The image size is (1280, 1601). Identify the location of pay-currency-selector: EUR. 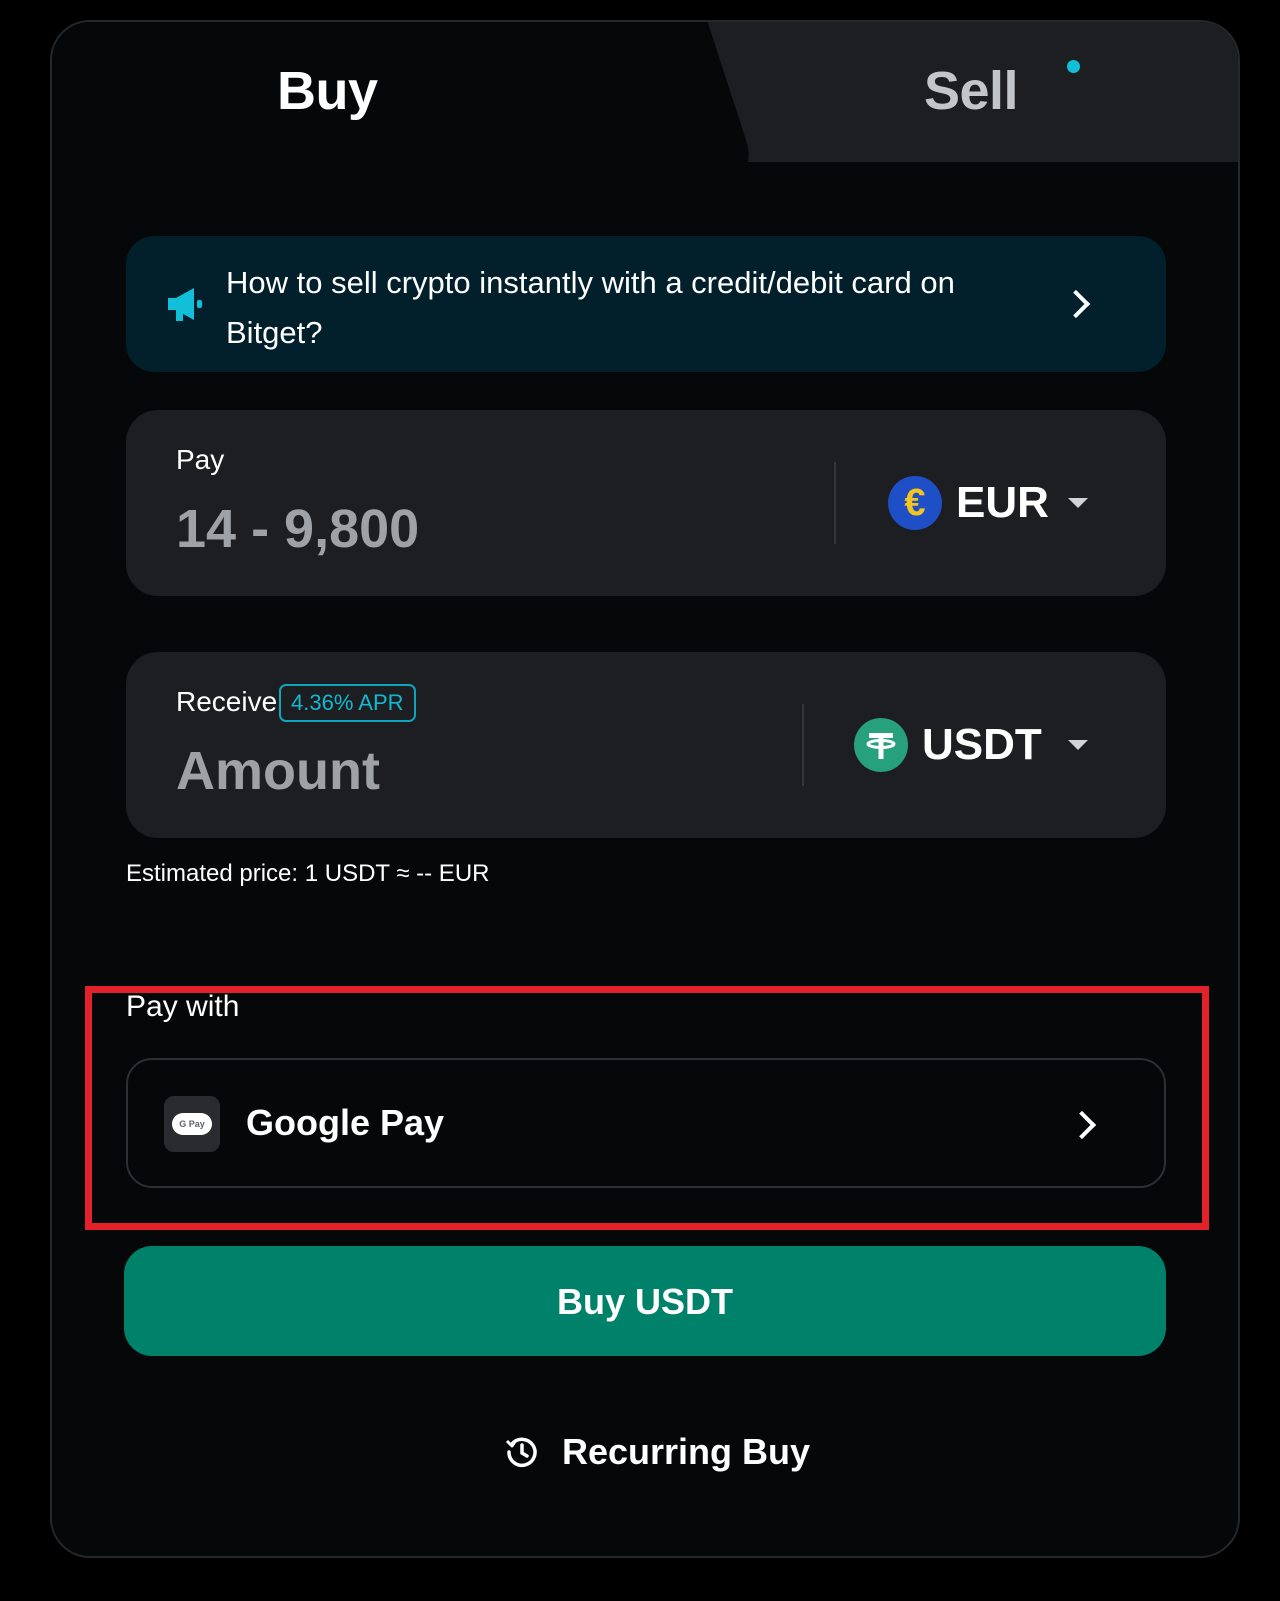
(1002, 503).